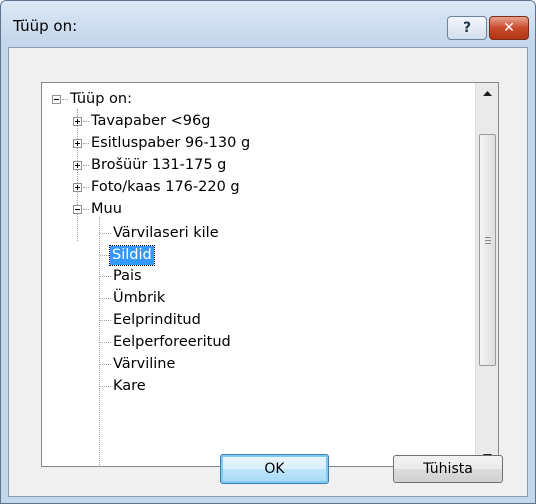 Image resolution: width=536 pixels, height=504 pixels. Describe the element at coordinates (106, 209) in the screenshot. I see `tree-item-muu: Muu` at that location.